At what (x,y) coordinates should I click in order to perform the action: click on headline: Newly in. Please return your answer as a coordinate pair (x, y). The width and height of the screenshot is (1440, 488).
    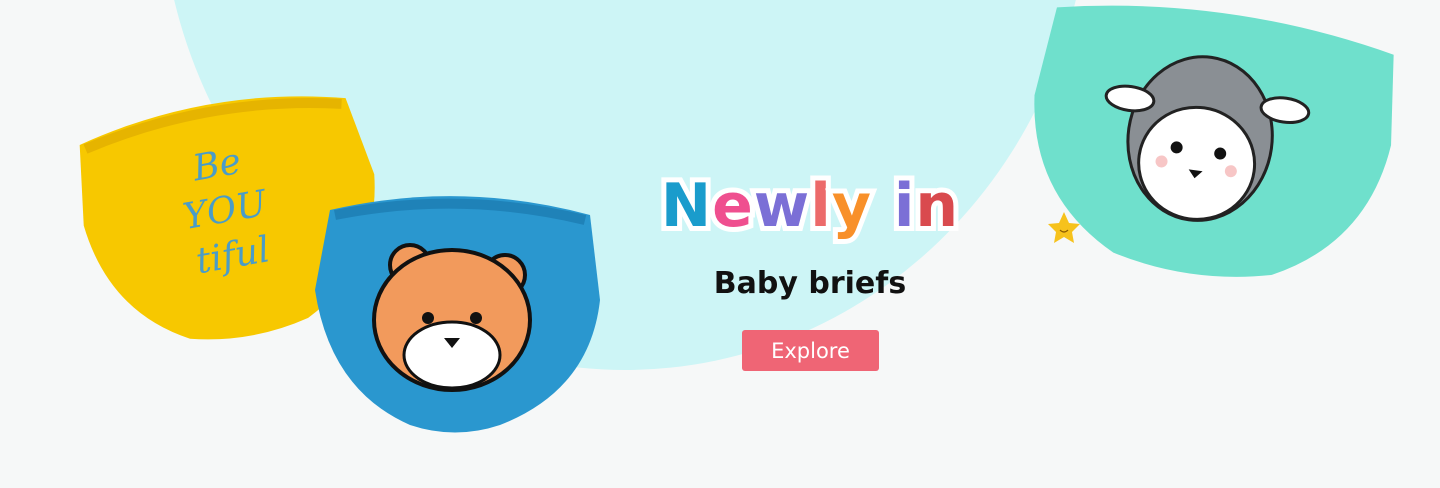
    Looking at the image, I should click on (810, 206).